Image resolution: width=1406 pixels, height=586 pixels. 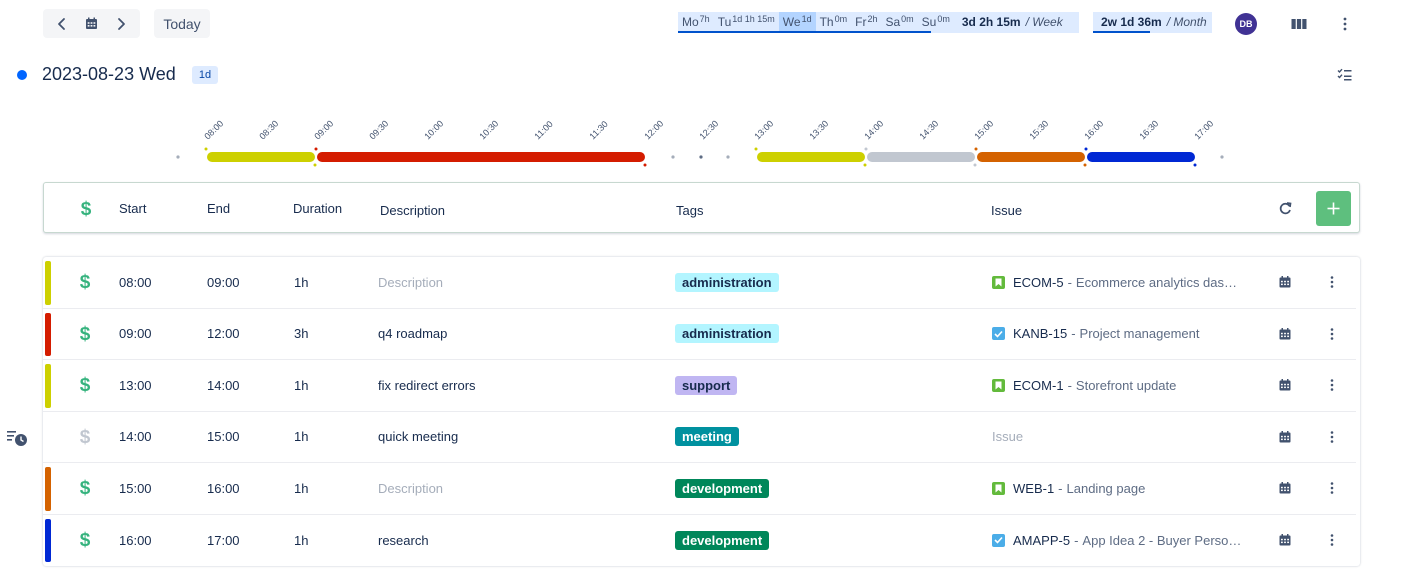 I want to click on table-row: $14:00 15:00 1h quick meeting meeting Issue, so click(x=699, y=437).